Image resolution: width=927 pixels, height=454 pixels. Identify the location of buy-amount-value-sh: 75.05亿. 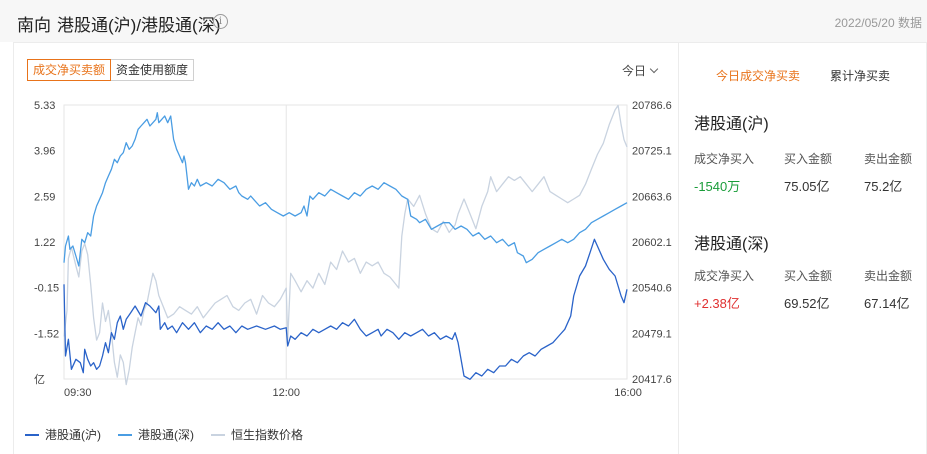
(807, 186).